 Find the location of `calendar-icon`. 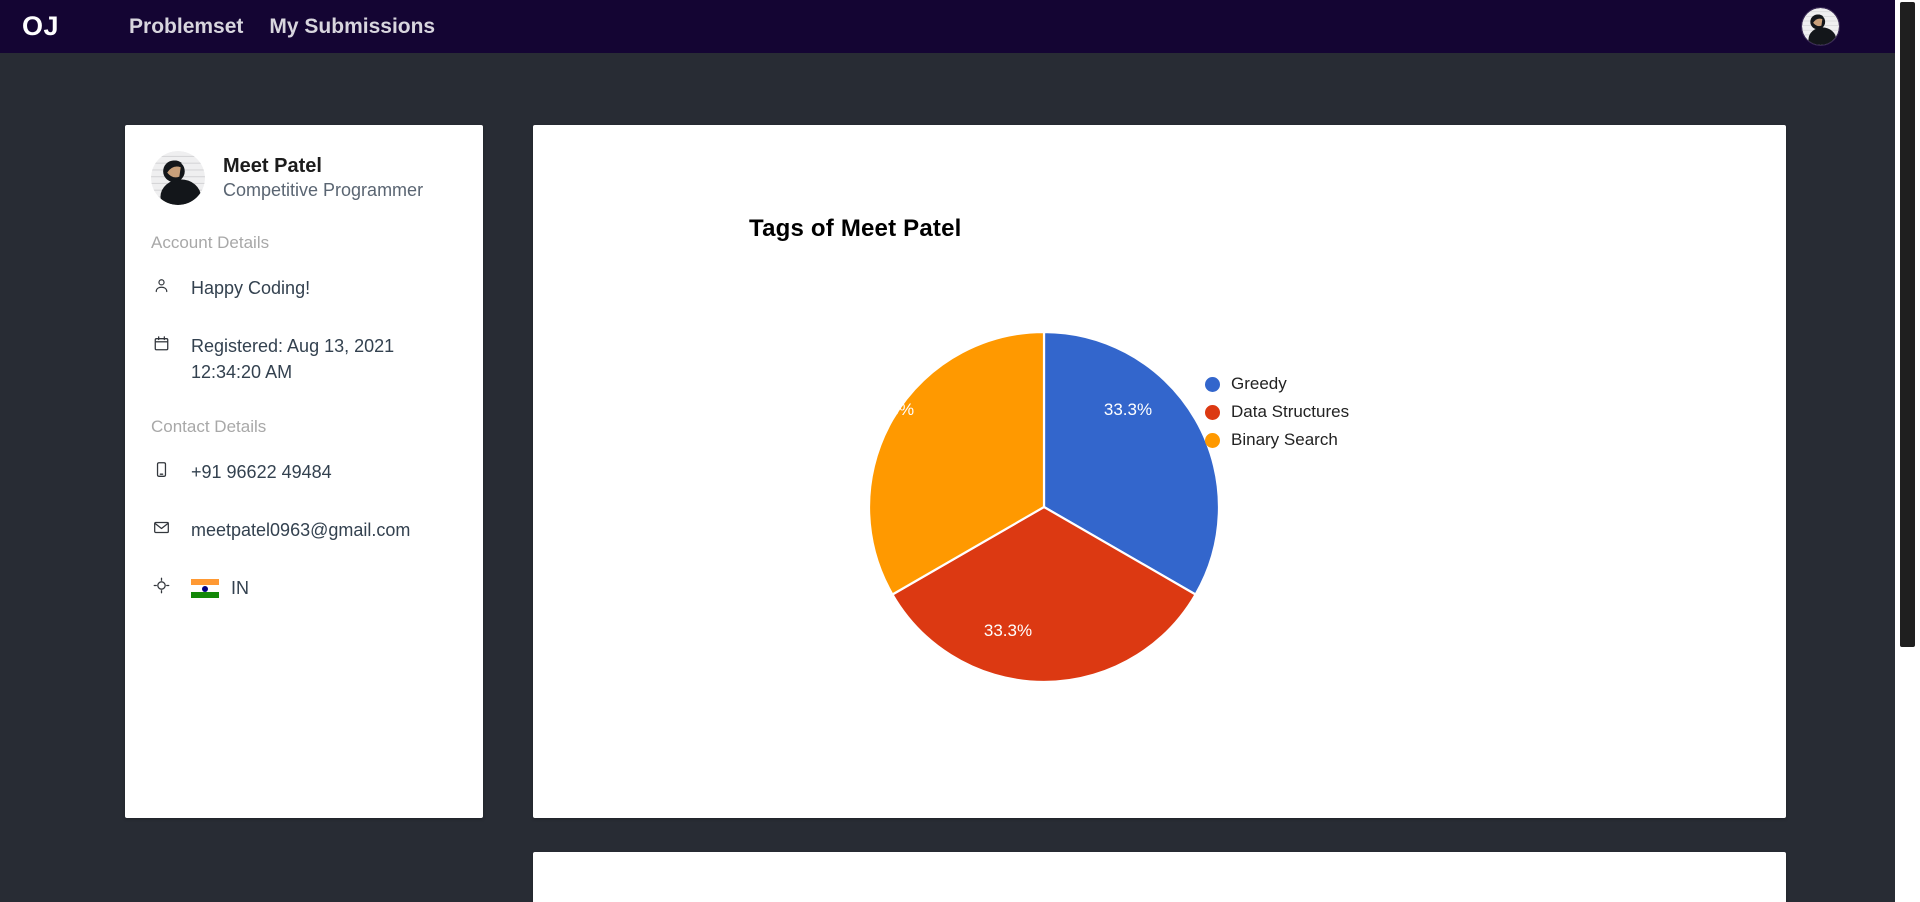

calendar-icon is located at coordinates (161, 344).